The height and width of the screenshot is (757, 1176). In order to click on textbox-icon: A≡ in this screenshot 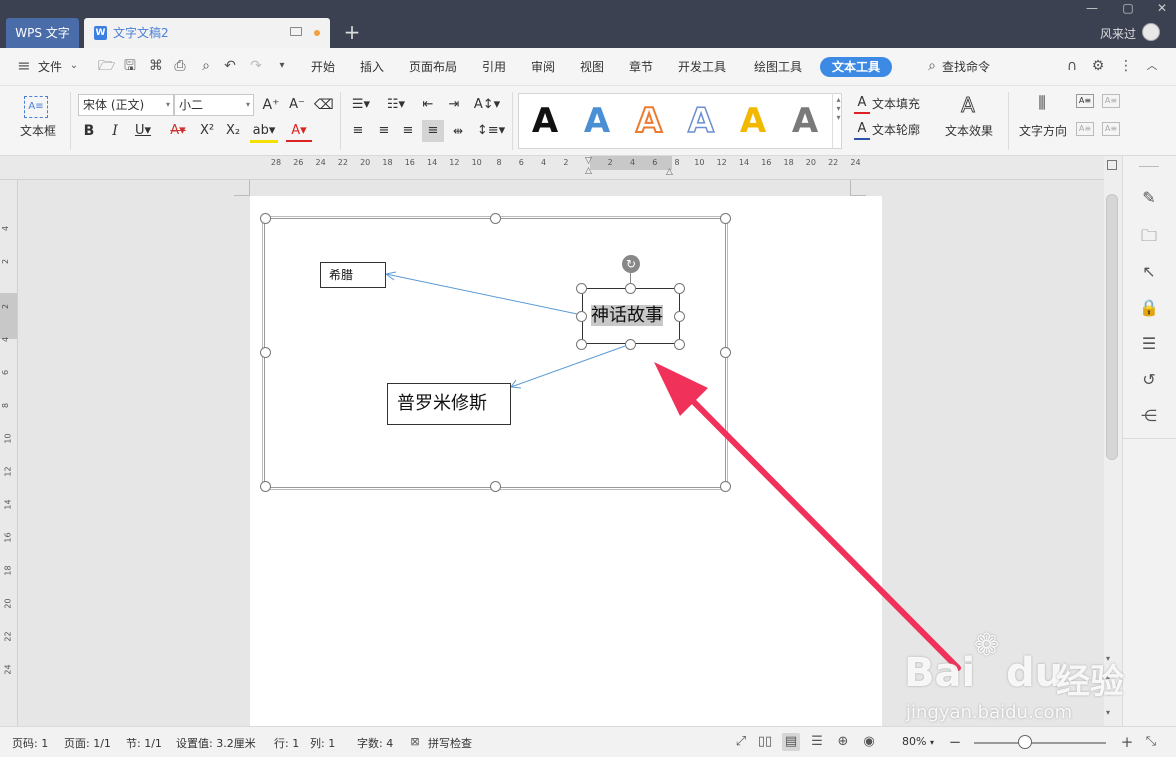, I will do `click(36, 107)`.